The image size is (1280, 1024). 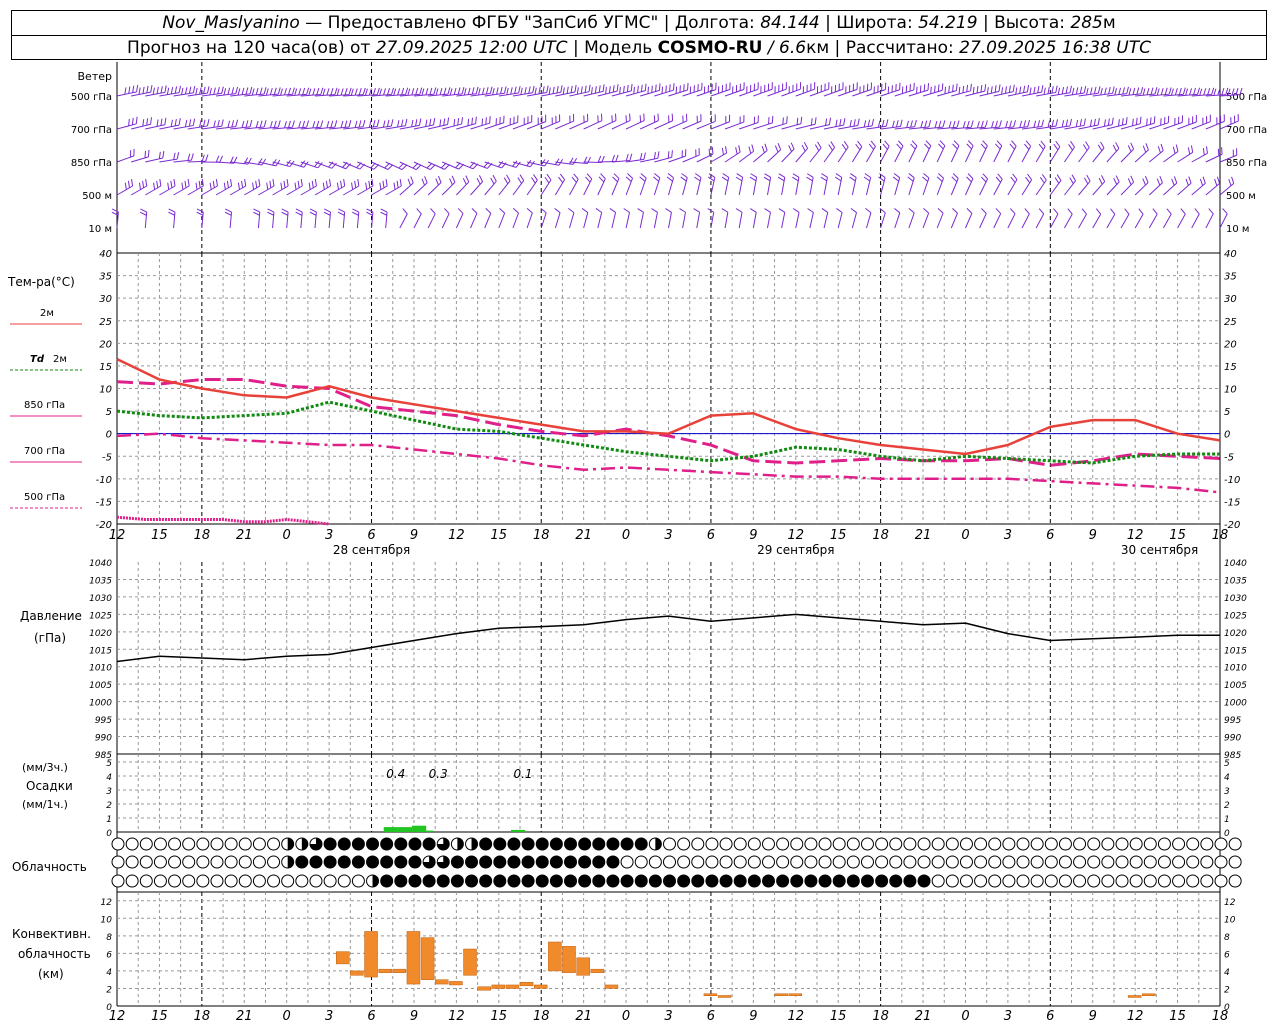 I want to click on x-tick-label: 15, so click(x=838, y=535).